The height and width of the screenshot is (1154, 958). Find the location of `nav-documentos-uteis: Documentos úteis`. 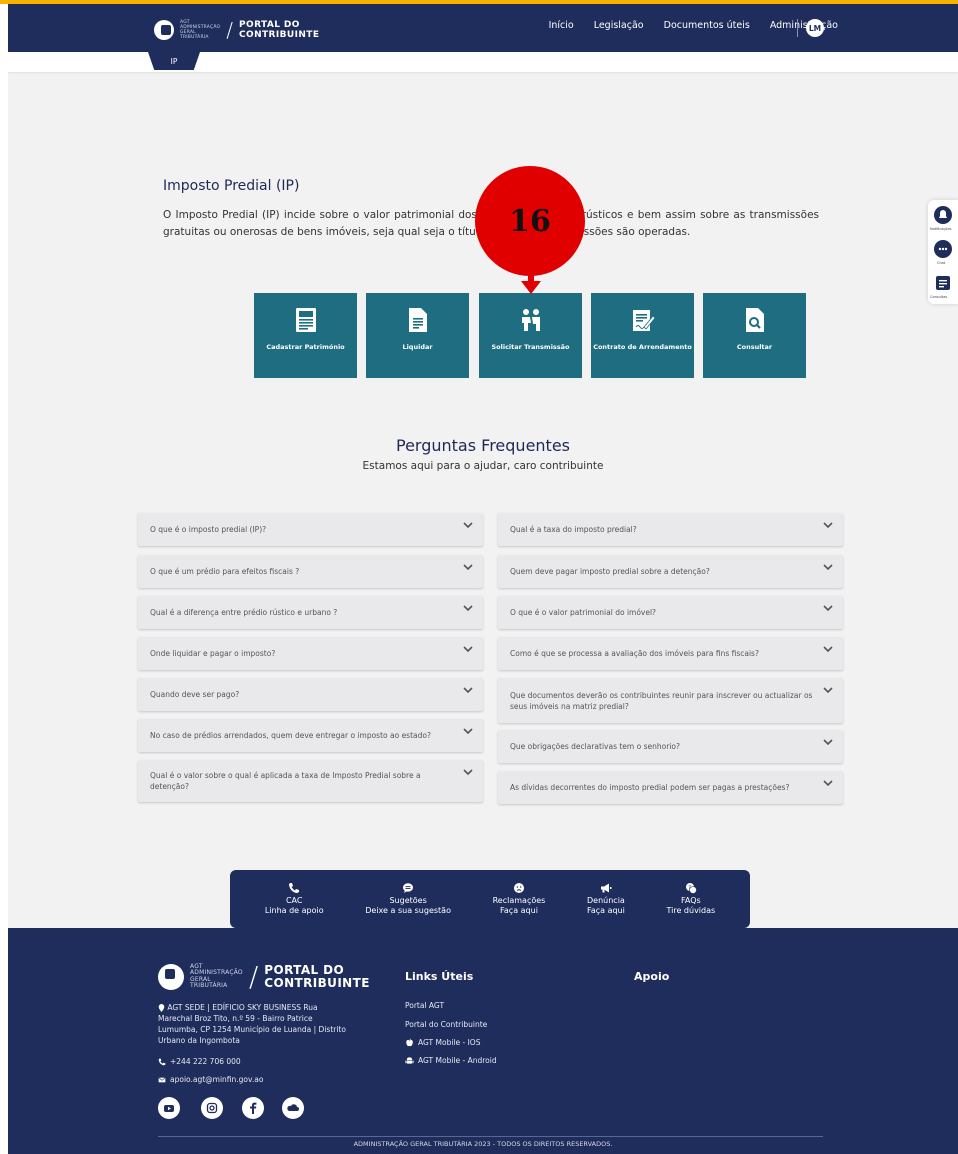

nav-documentos-uteis: Documentos úteis is located at coordinates (707, 25).